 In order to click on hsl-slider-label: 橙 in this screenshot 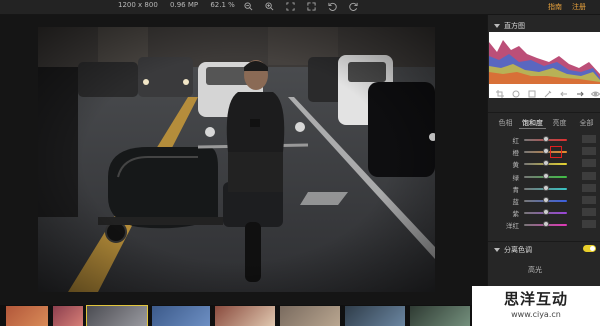, I will do `click(516, 153)`.